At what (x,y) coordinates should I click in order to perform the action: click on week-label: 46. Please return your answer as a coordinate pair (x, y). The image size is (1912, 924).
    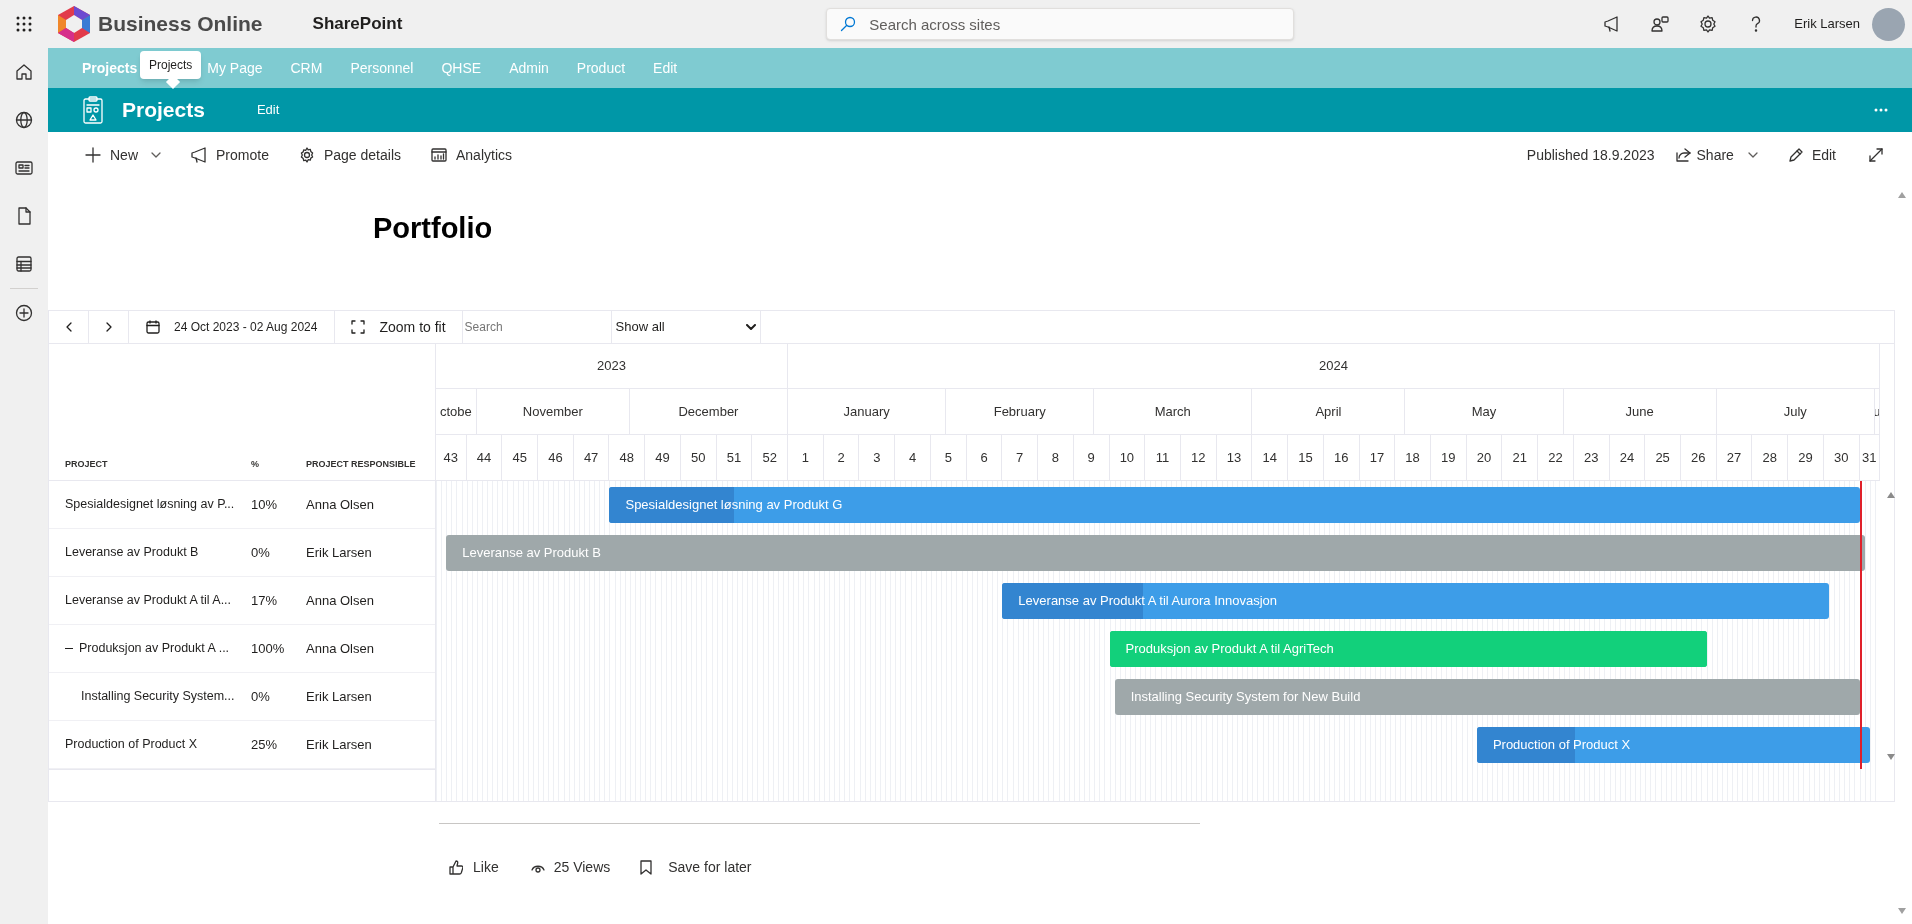
    Looking at the image, I should click on (555, 457).